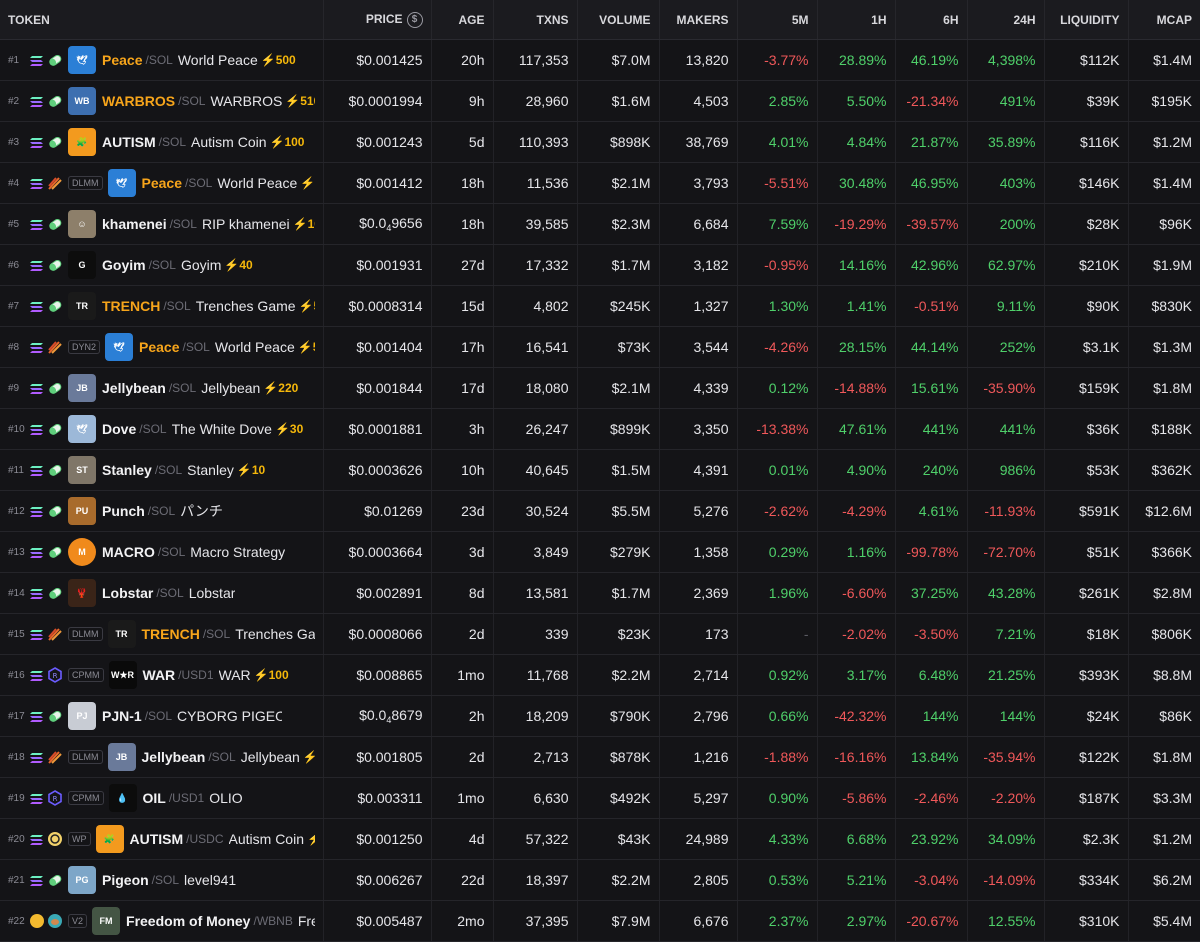 This screenshot has height=942, width=1200. Describe the element at coordinates (777, 20) in the screenshot. I see `header-5m: 5M` at that location.